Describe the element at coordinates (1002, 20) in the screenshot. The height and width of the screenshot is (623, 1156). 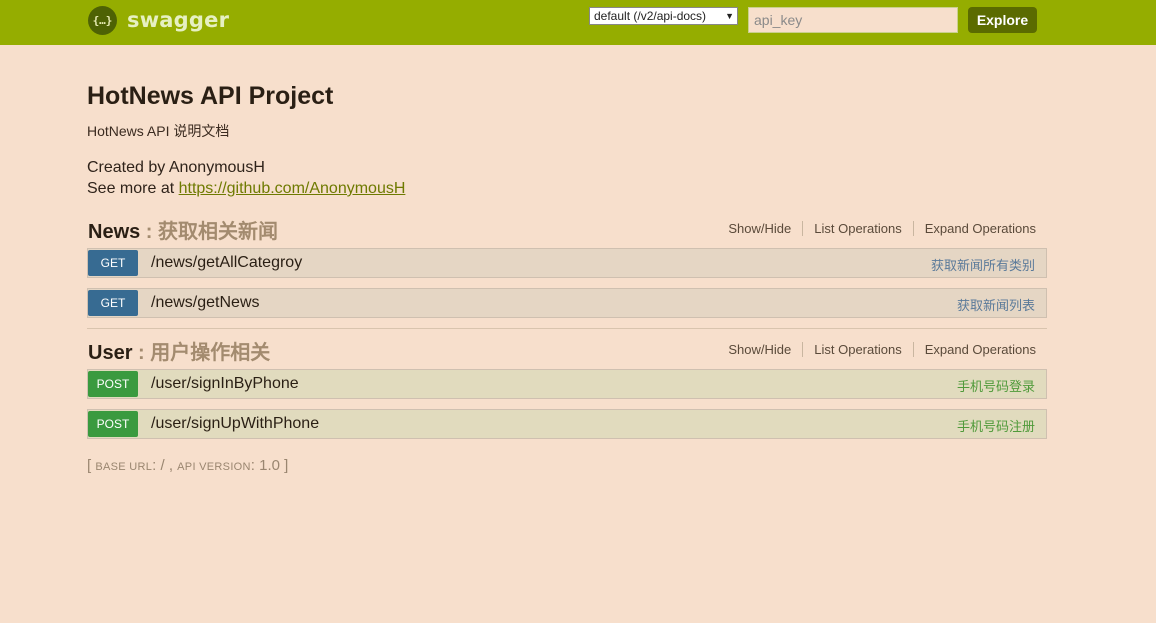
I see `explore-button: Explore` at that location.